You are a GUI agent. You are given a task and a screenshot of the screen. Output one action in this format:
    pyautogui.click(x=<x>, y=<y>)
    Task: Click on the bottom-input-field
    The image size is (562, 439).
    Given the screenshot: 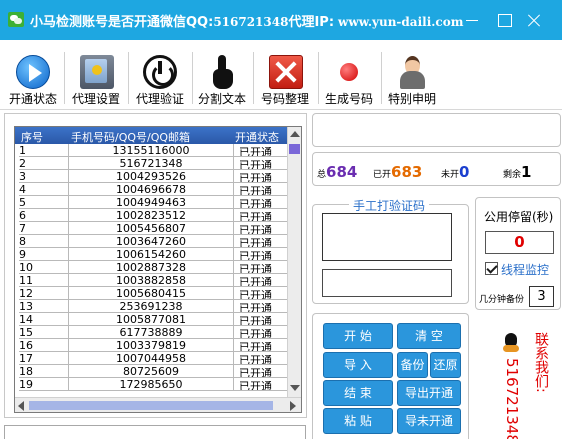 What is the action you would take?
    pyautogui.click(x=155, y=432)
    